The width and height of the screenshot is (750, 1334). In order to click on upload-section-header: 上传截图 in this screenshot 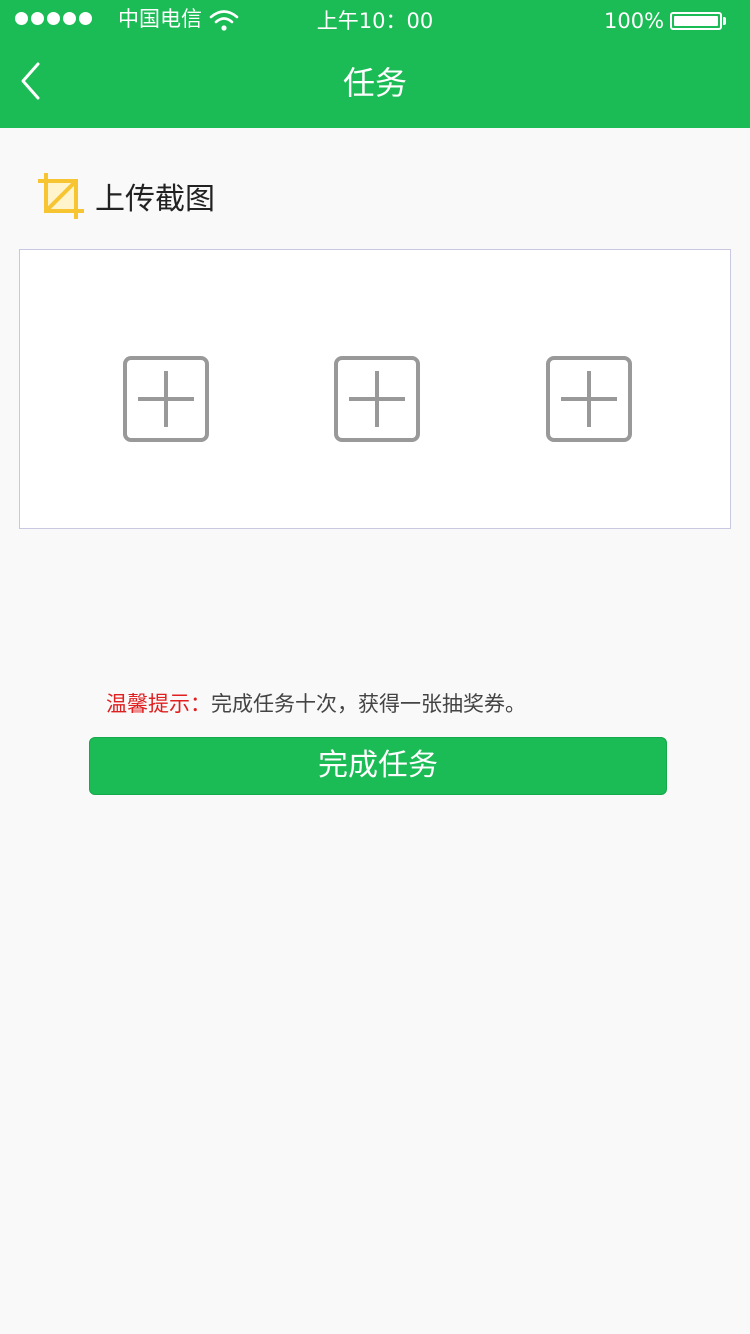, I will do `click(126, 196)`.